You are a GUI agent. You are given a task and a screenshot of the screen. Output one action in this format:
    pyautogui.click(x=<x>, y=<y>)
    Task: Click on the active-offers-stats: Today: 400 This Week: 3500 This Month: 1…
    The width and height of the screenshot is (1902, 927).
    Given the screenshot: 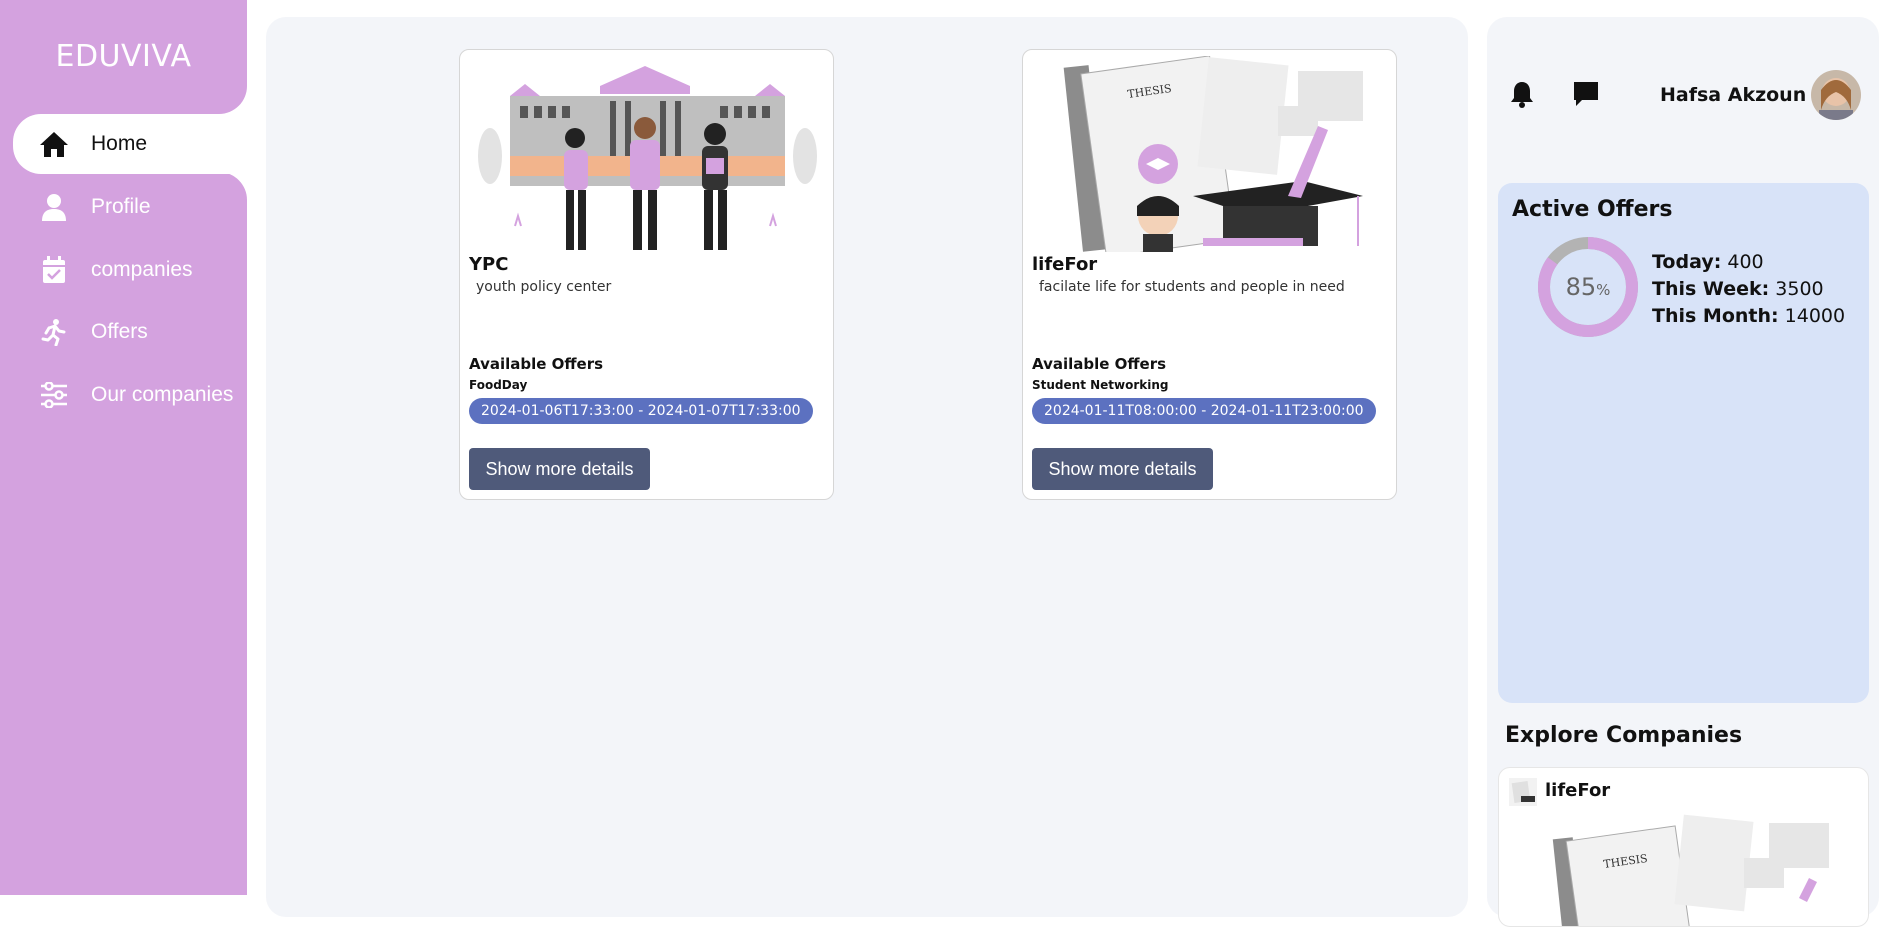 What is the action you would take?
    pyautogui.click(x=1748, y=289)
    